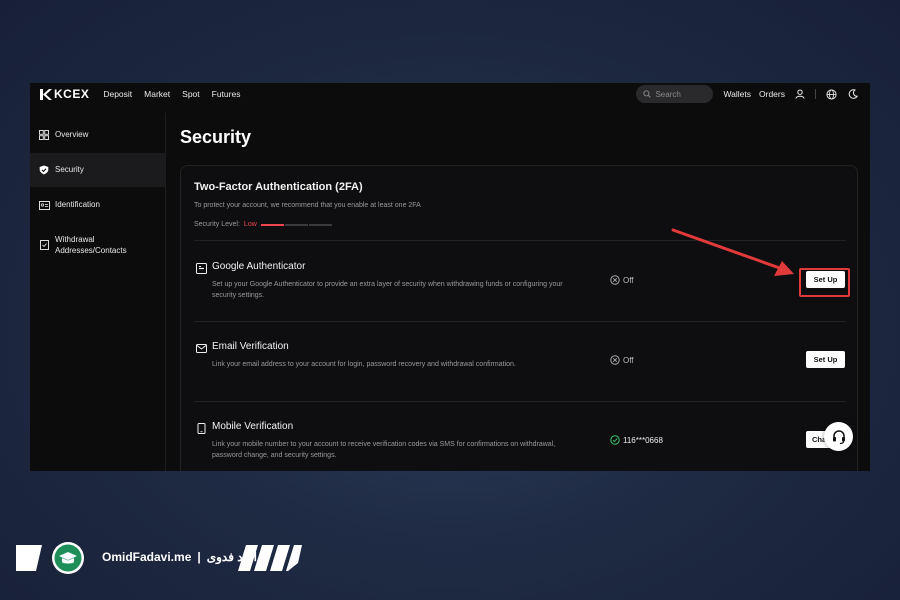  I want to click on id-card-icon, so click(44, 205).